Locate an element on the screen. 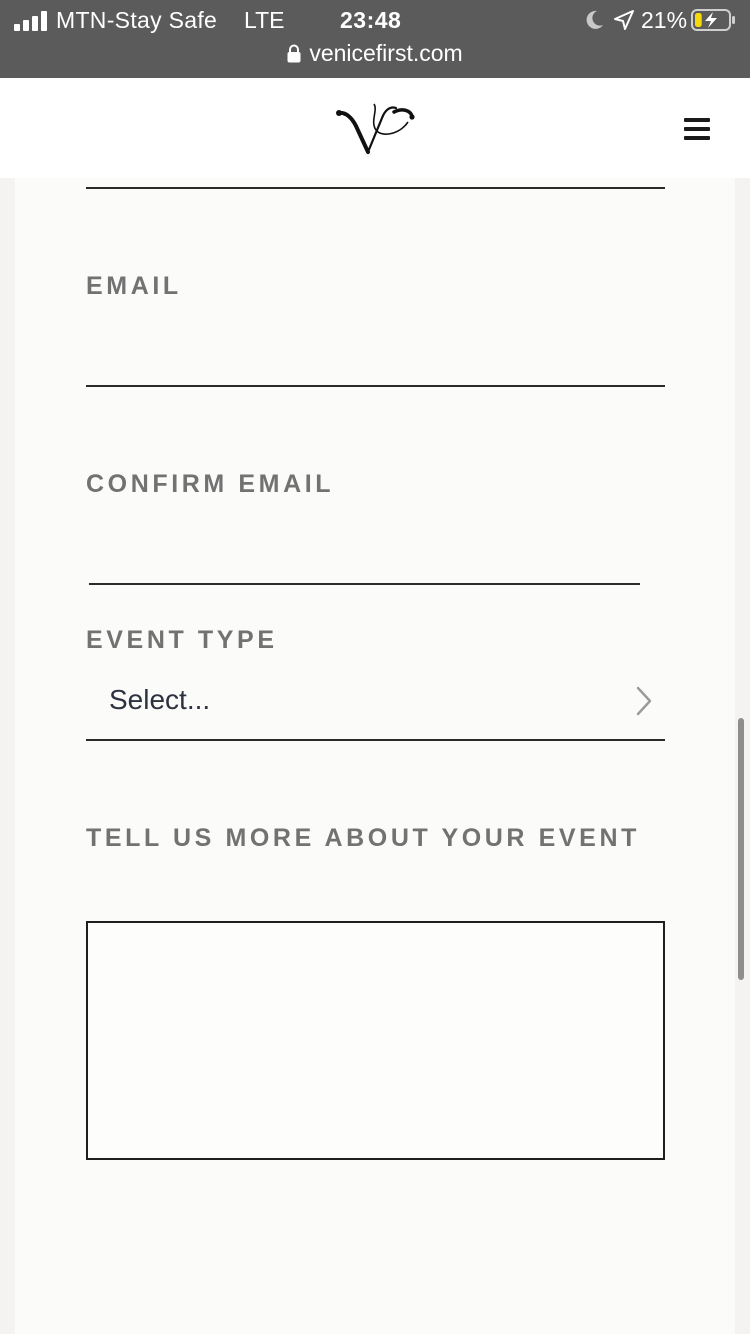 The image size is (750, 1334). page-scrollbar is located at coordinates (741, 849).